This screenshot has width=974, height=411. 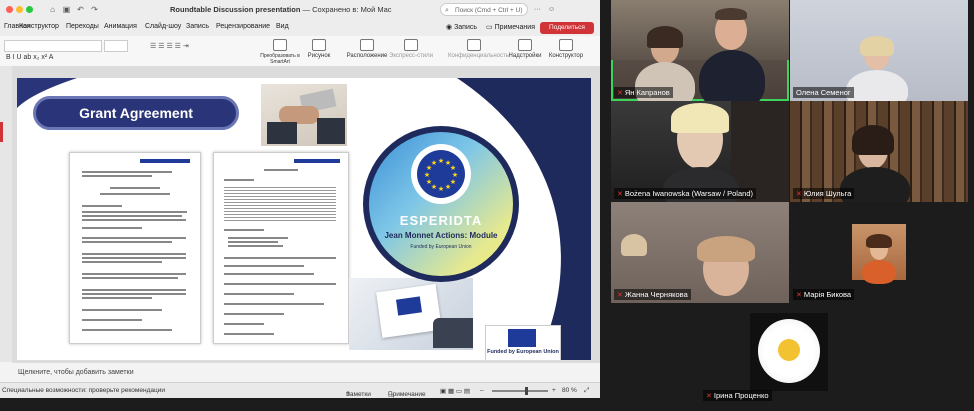 I want to click on zoom-slider-handle, so click(x=526, y=391).